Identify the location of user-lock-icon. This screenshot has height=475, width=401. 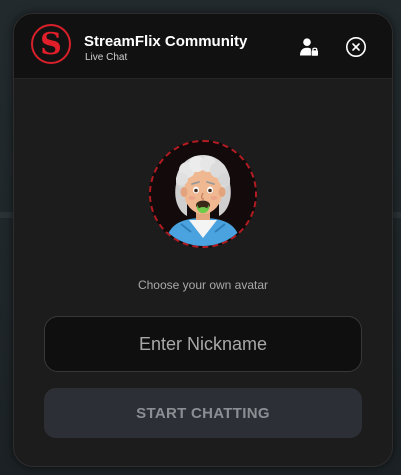
(309, 47).